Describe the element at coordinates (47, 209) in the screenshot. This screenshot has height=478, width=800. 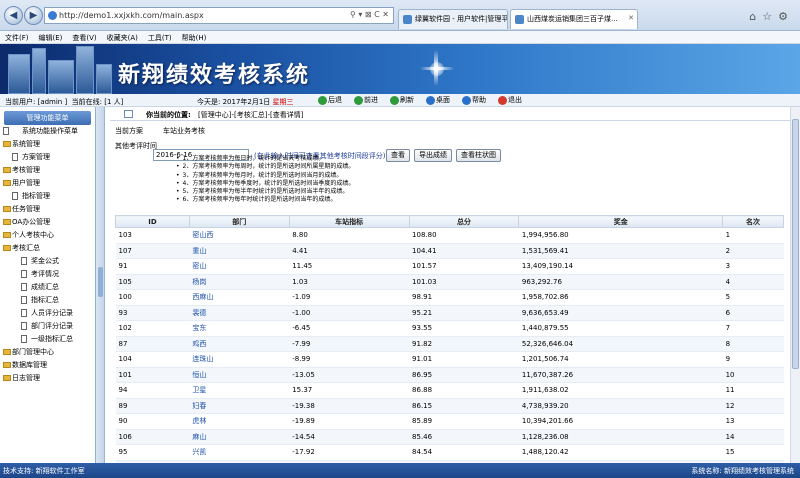
I see `sidebar-item: 任务管理` at that location.